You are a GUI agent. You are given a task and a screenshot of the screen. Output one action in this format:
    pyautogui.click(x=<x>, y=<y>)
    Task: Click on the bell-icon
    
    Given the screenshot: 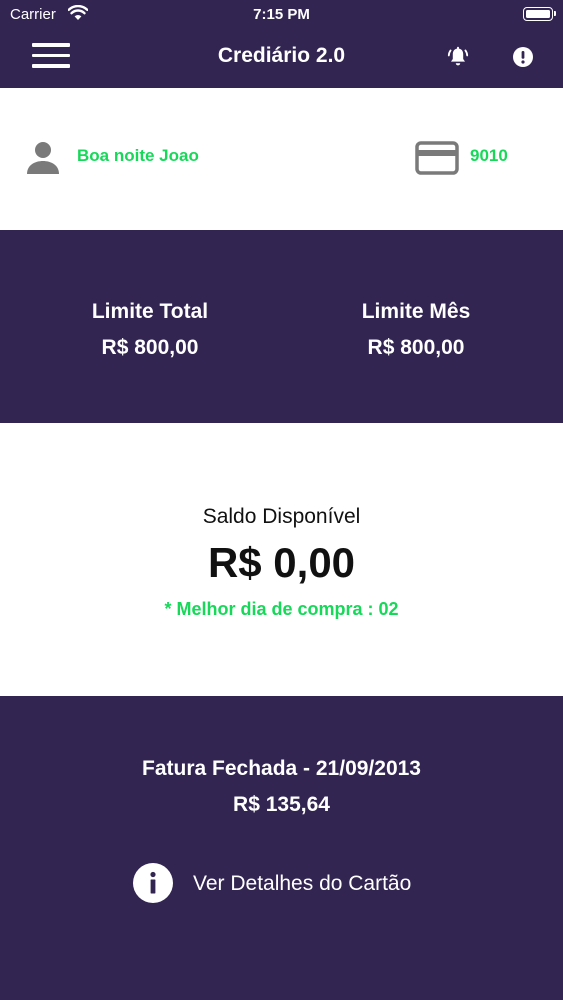 What is the action you would take?
    pyautogui.click(x=458, y=57)
    